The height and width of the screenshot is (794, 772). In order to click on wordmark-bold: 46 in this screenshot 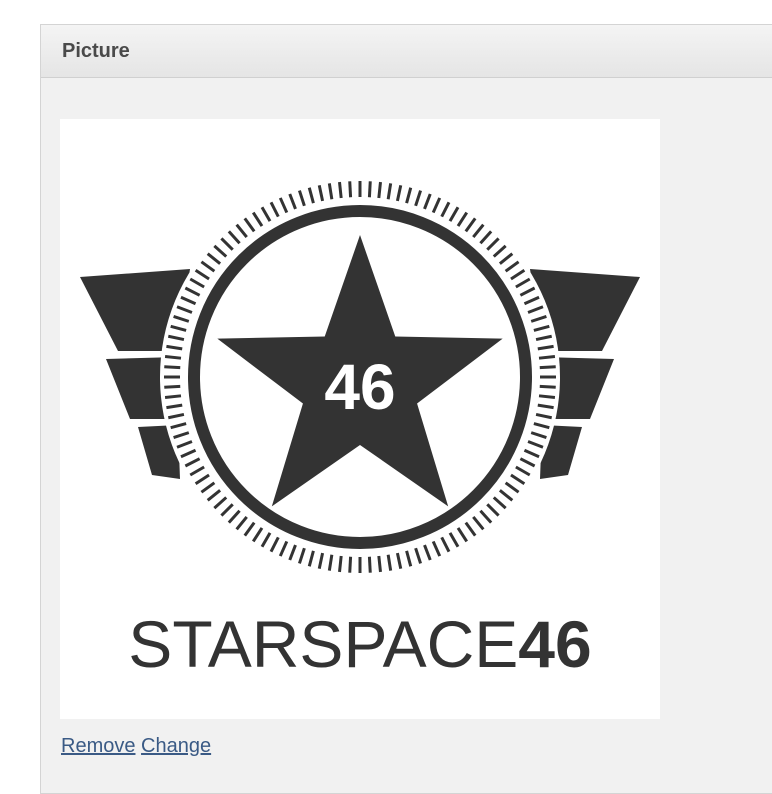, I will do `click(554, 644)`.